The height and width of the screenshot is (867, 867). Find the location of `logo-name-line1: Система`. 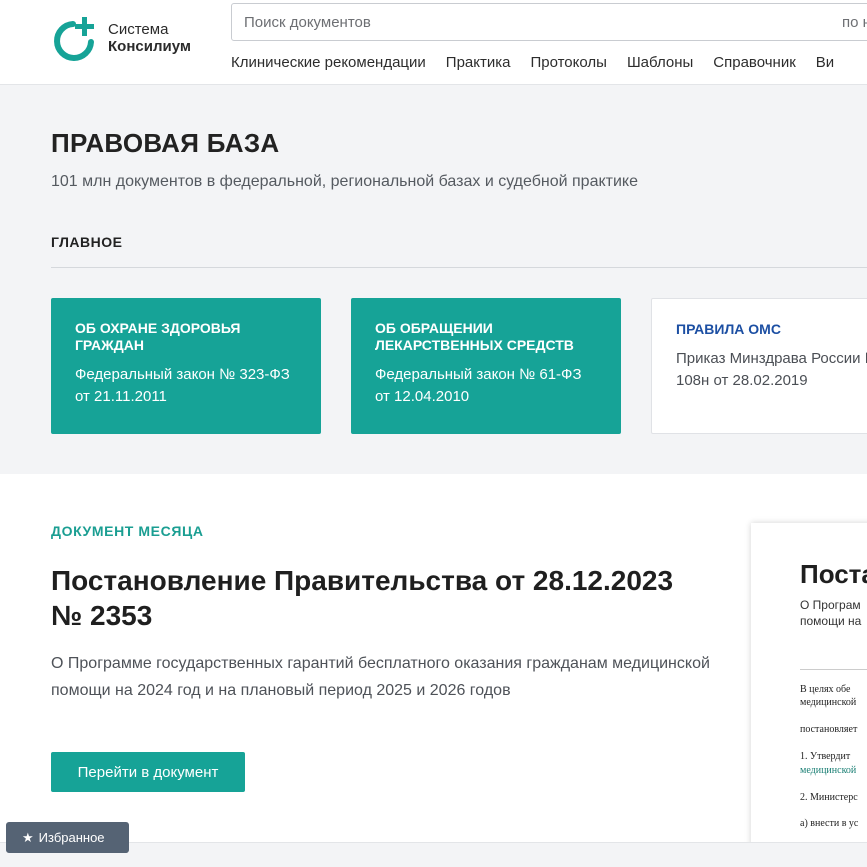

logo-name-line1: Система is located at coordinates (138, 29).